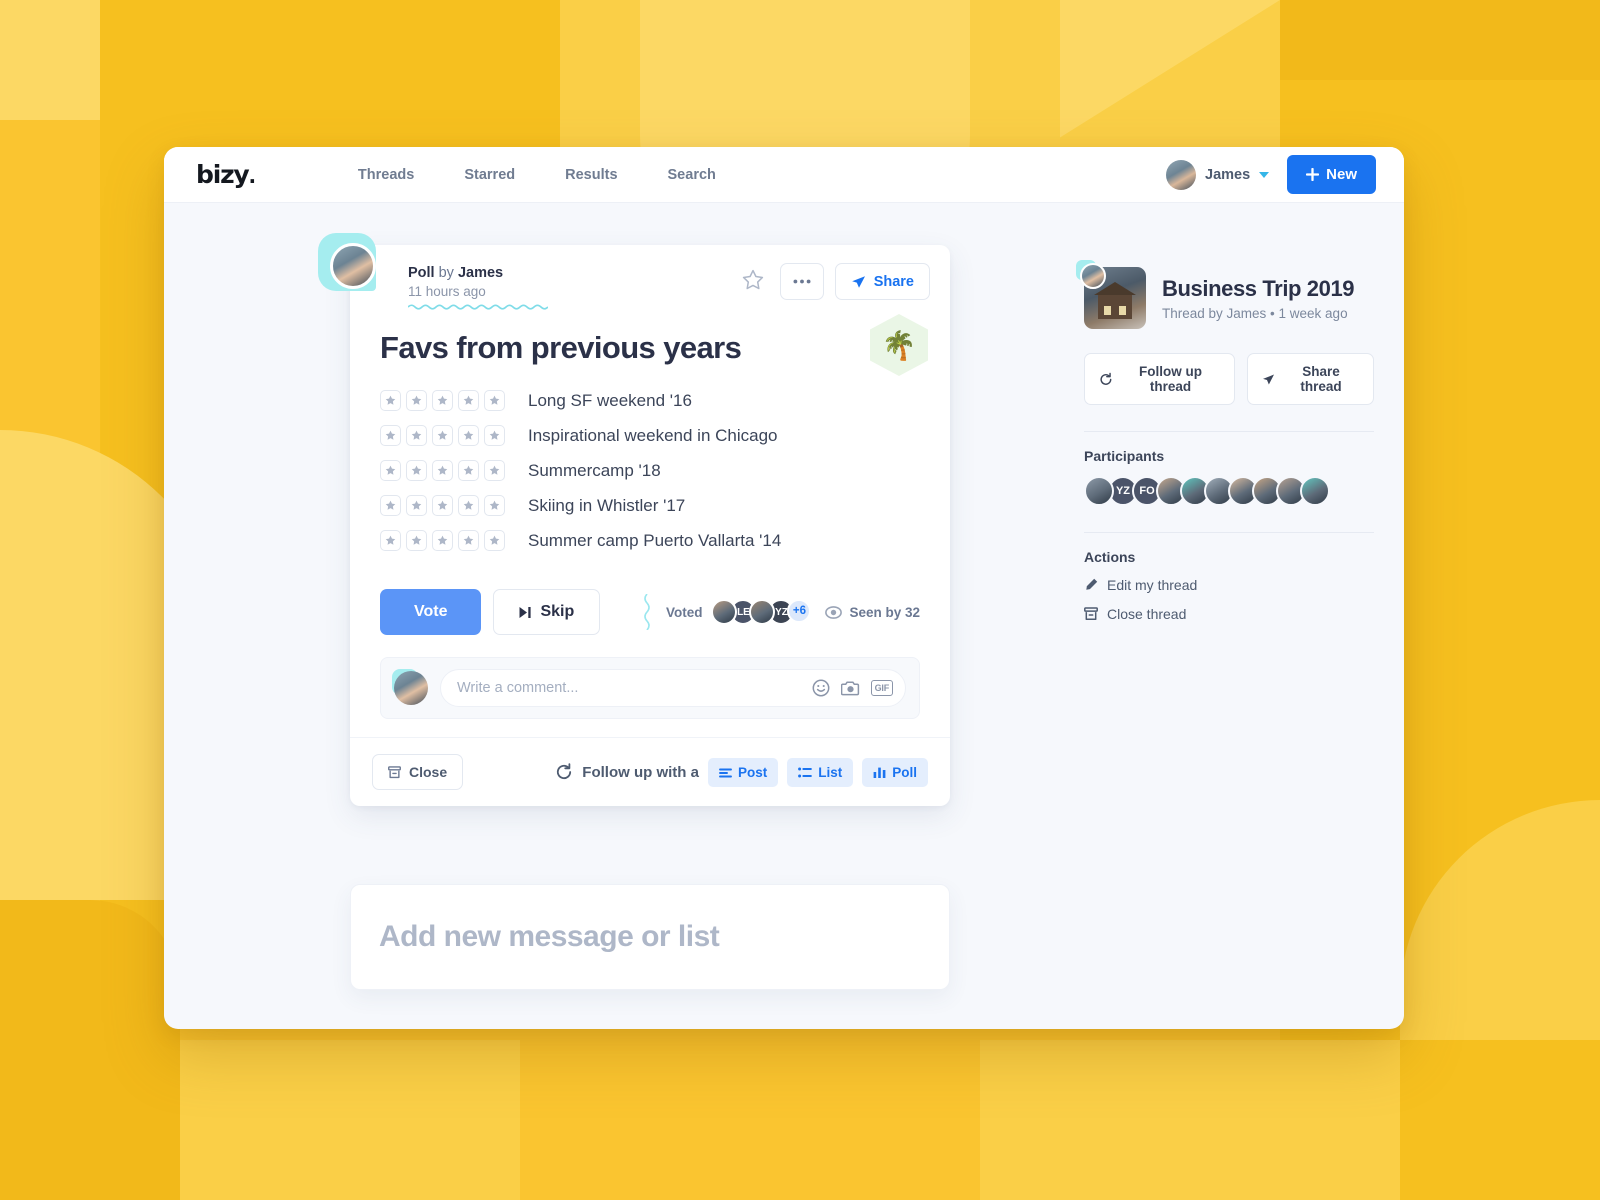 This screenshot has width=1600, height=1200. I want to click on poll-option-label: Summercamp '18, so click(594, 470).